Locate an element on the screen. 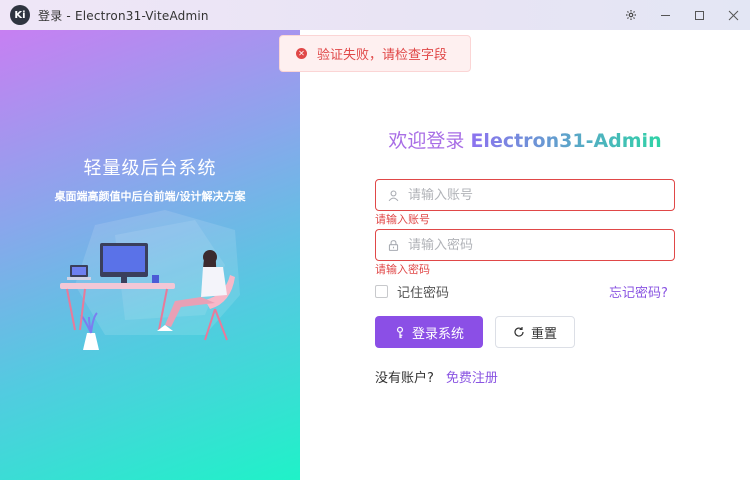 This screenshot has width=750, height=480. error-toast: ✕ 验证失败，请检查字段 is located at coordinates (375, 53).